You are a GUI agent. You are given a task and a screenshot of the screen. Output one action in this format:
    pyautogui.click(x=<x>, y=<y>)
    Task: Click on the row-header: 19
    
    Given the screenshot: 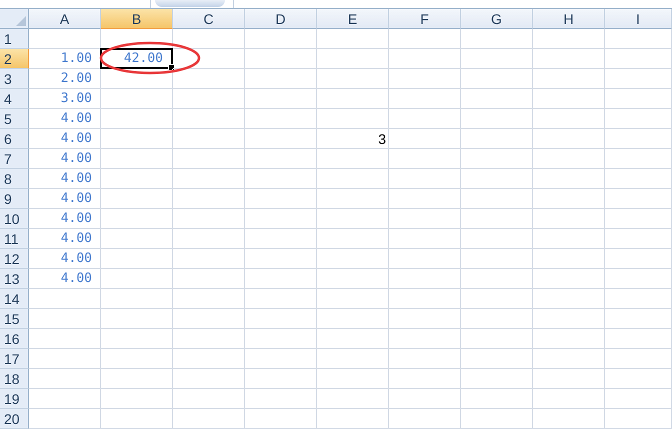 What is the action you would take?
    pyautogui.click(x=14, y=399)
    